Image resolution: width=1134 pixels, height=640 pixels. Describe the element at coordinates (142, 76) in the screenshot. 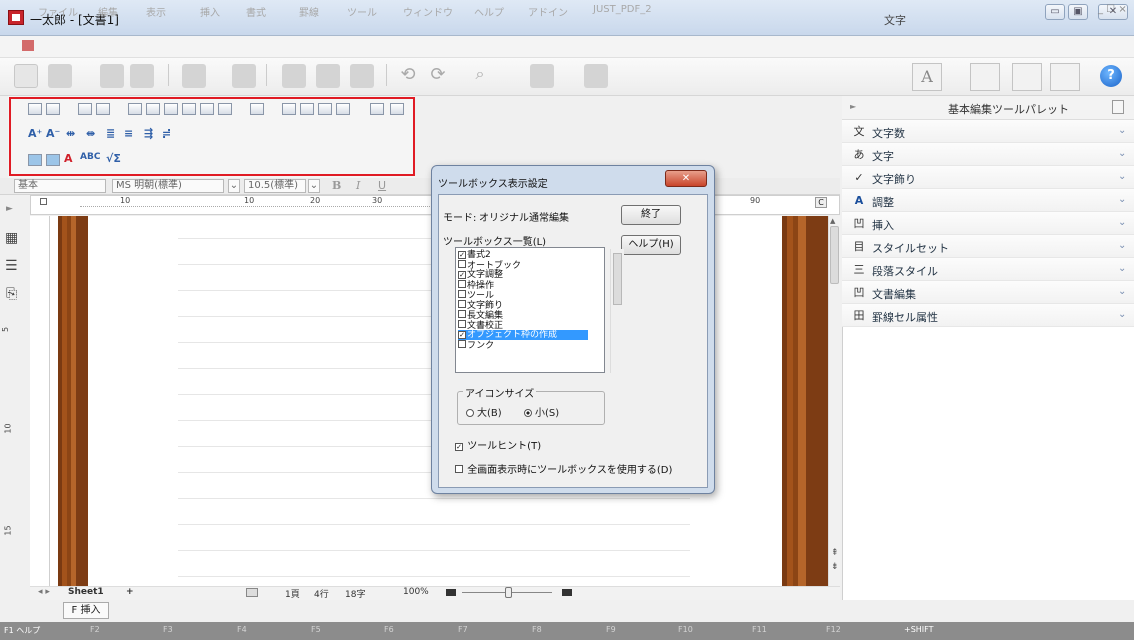

I see `save-as-icon` at that location.